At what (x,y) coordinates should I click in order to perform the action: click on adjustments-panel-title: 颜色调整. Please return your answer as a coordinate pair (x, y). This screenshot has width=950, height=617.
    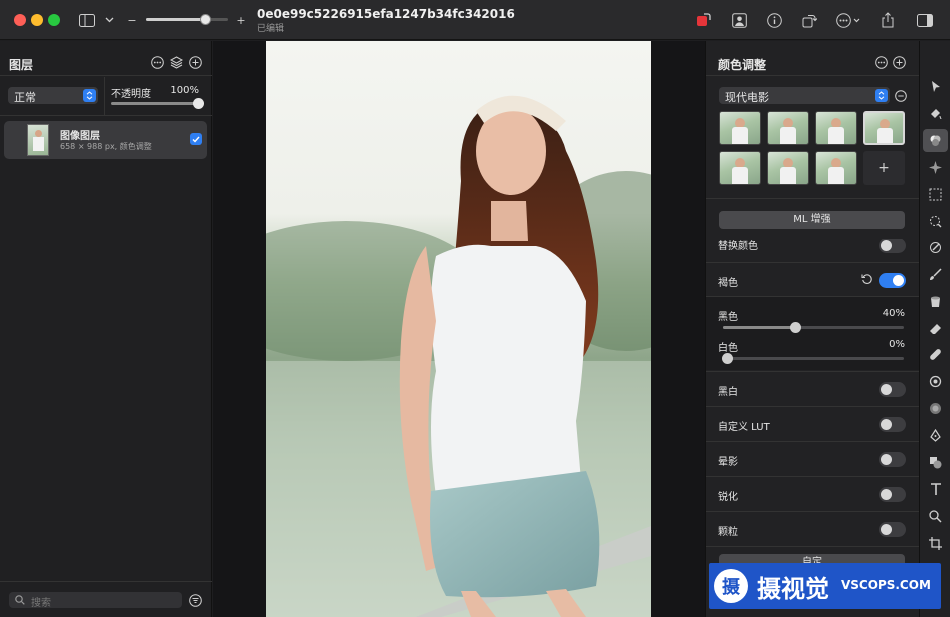
    Looking at the image, I should click on (742, 65).